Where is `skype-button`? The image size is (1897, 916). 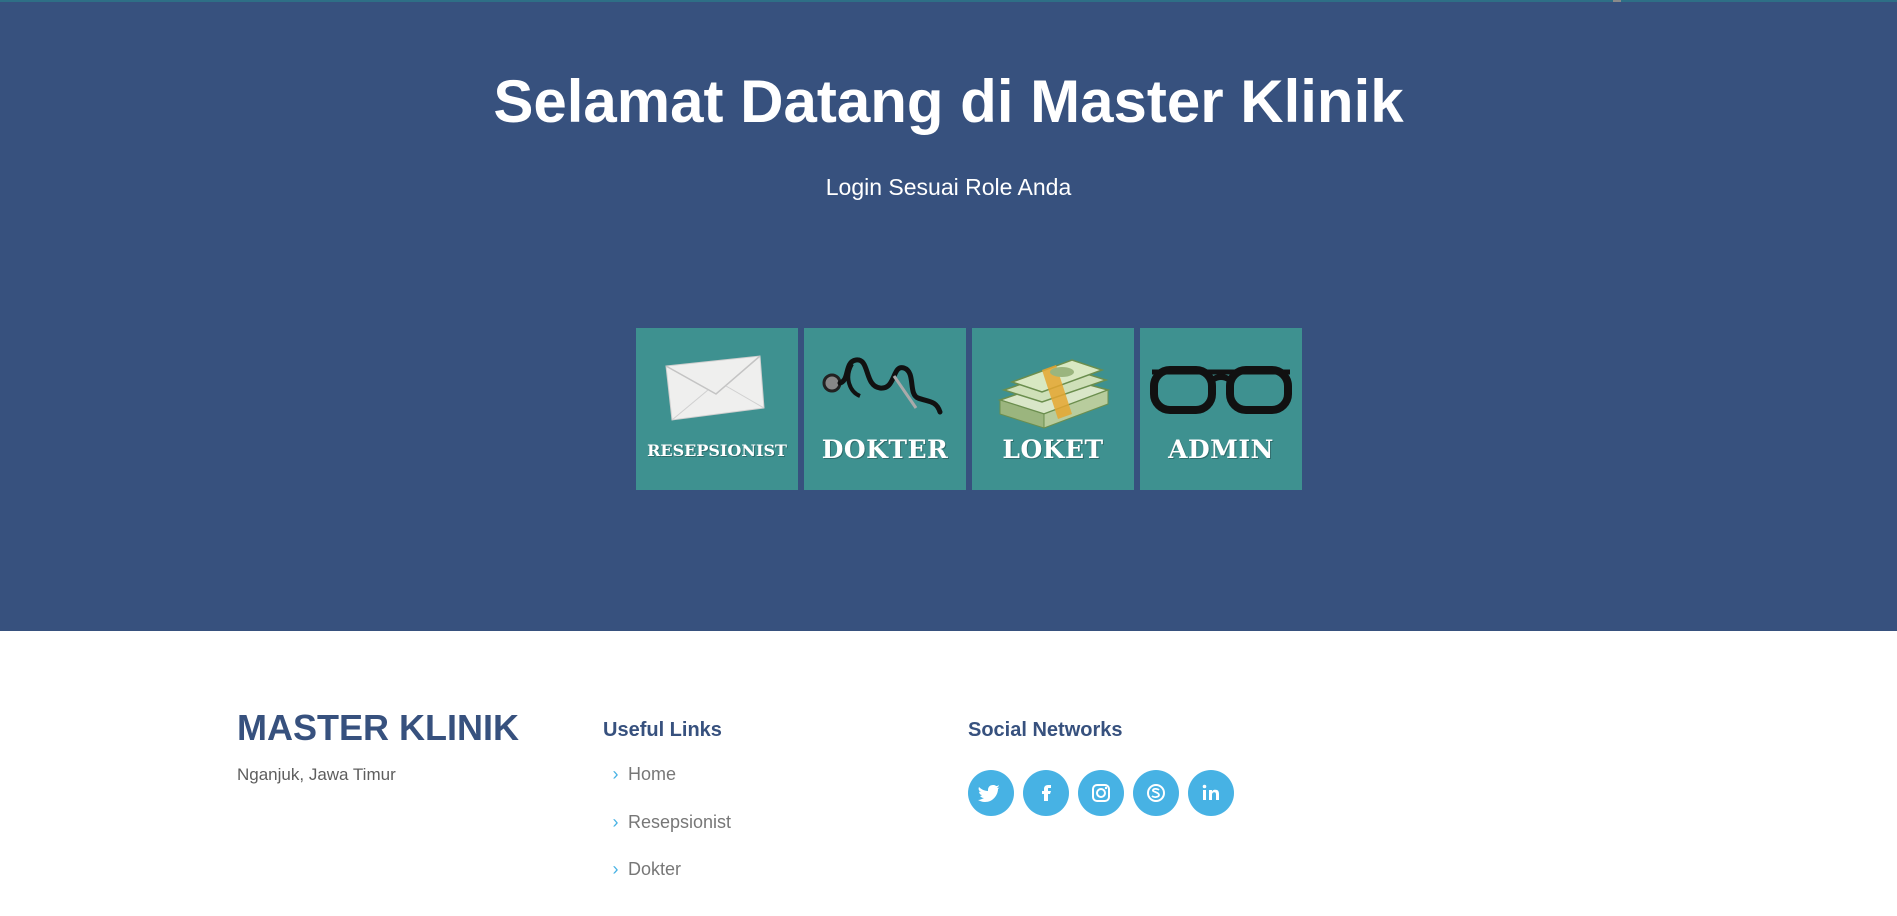
skype-button is located at coordinates (1156, 793).